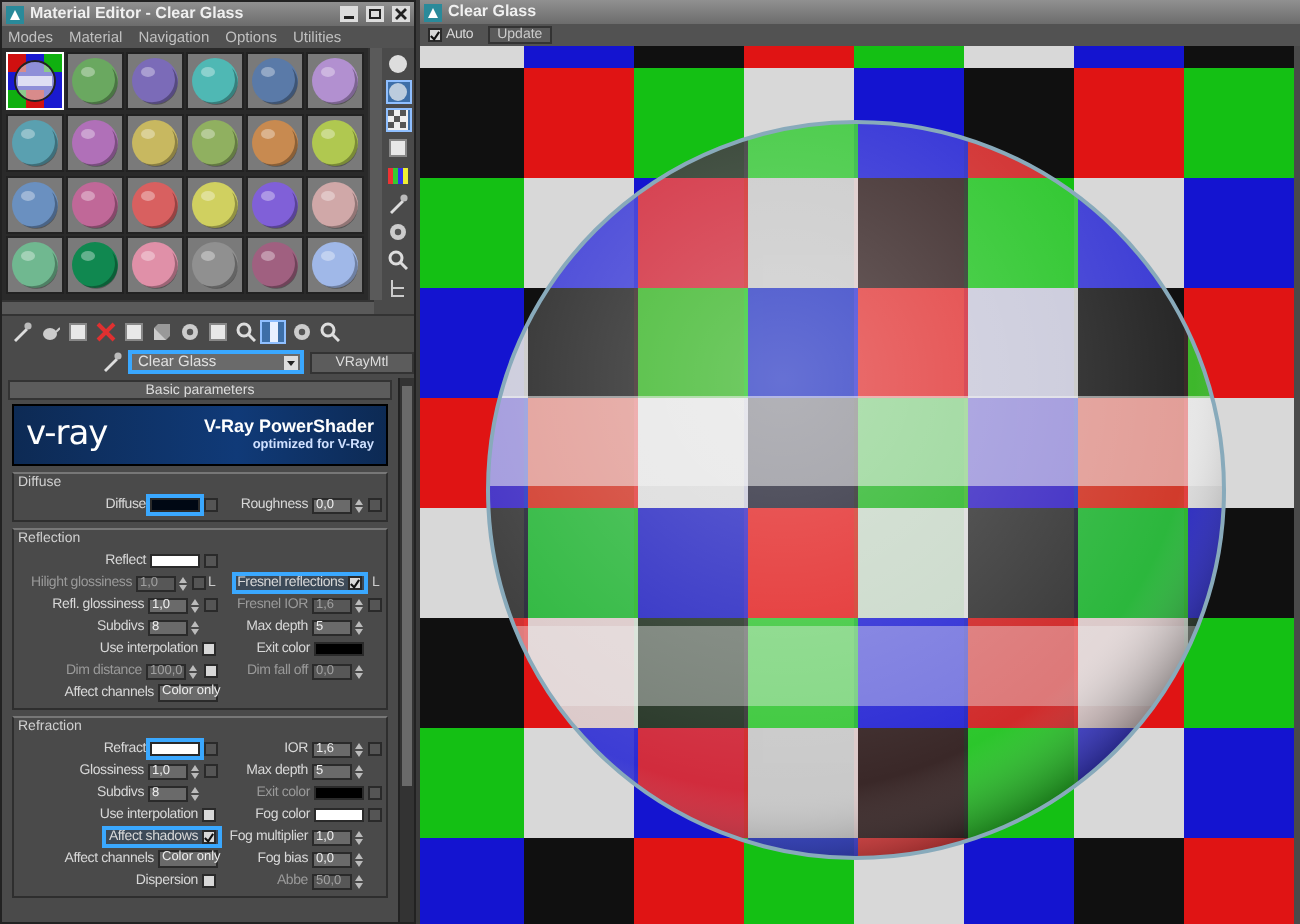 Image resolution: width=1300 pixels, height=924 pixels. What do you see at coordinates (291, 362) in the screenshot?
I see `dropdown-arrow-icon` at bounding box center [291, 362].